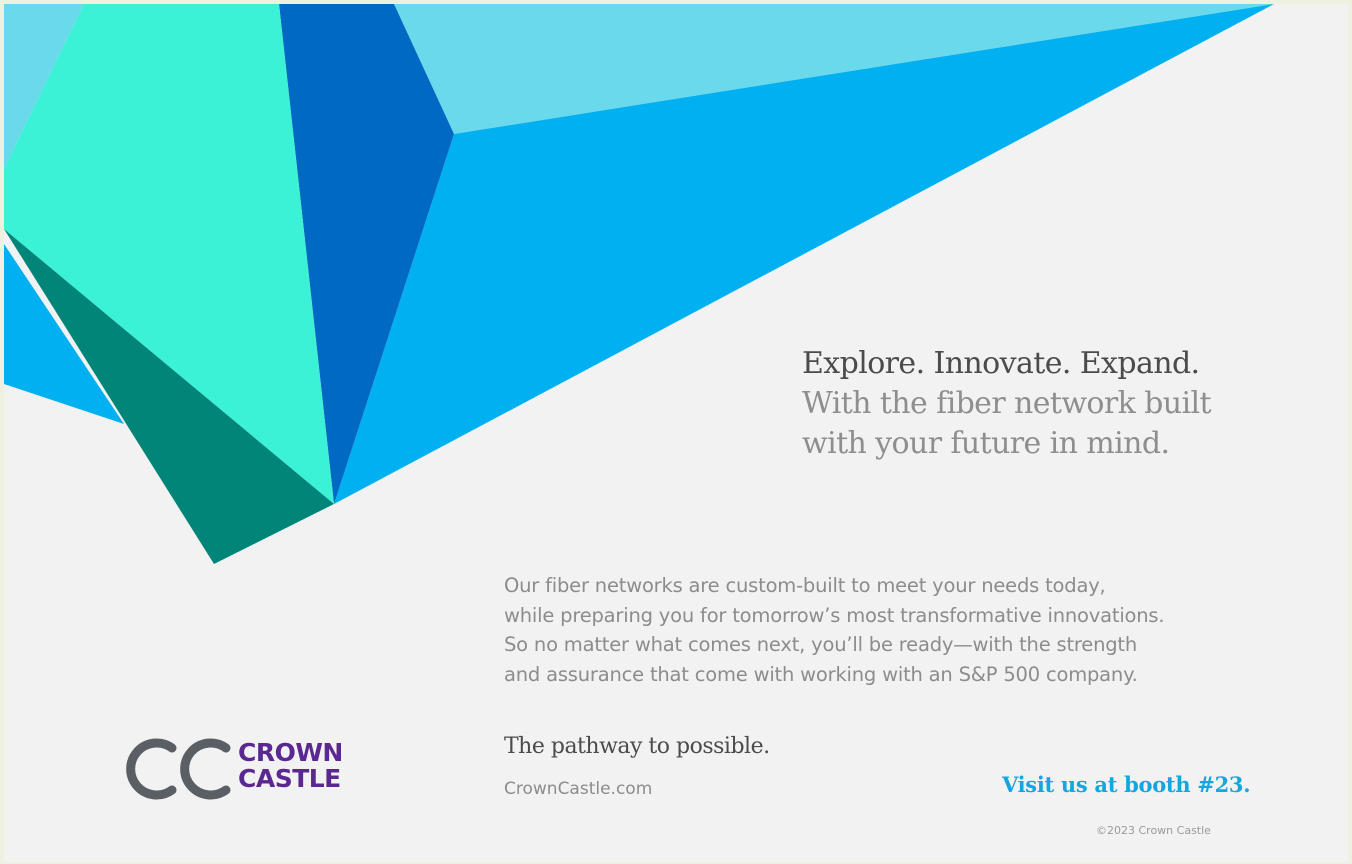 This screenshot has height=864, width=1352. Describe the element at coordinates (1001, 363) in the screenshot. I see `headline-line-1: Explore. Innovate. Expand.` at that location.